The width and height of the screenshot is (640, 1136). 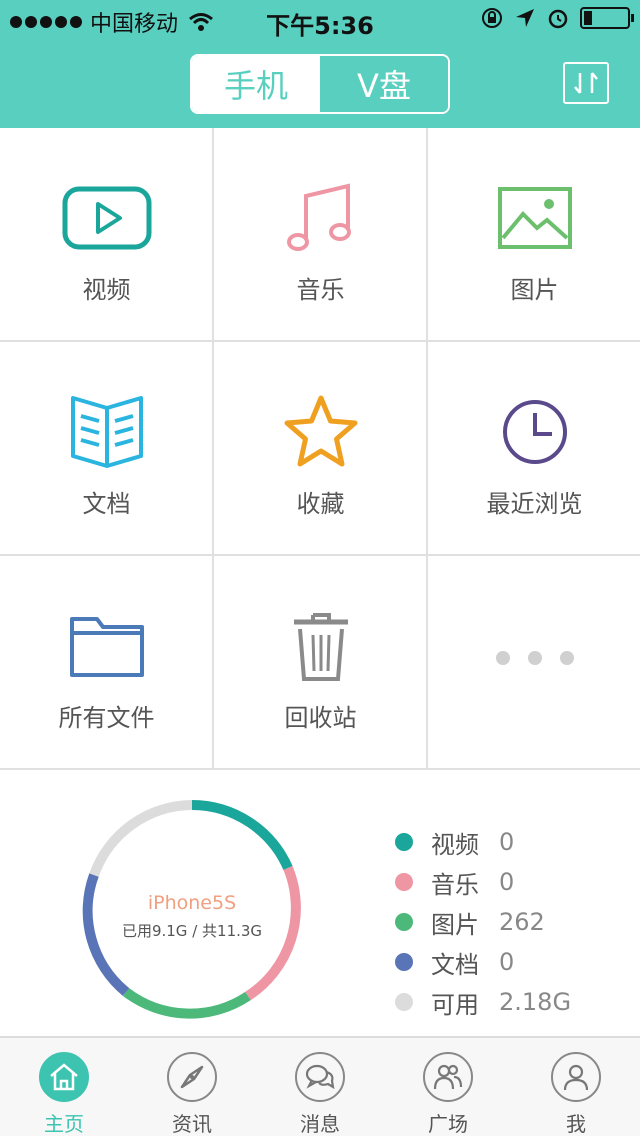 I want to click on header: 中国移动 下午5:36 手机 V盘, so click(x=320, y=64).